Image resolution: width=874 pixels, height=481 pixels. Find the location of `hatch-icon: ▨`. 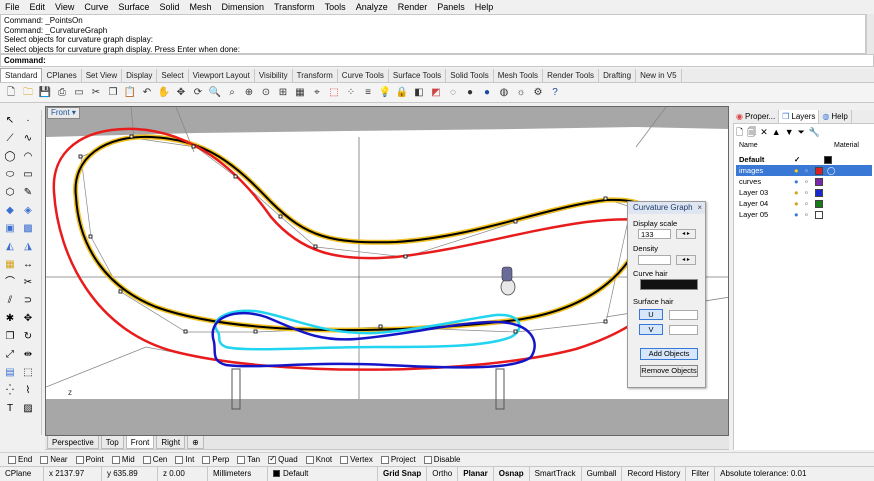

hatch-icon: ▨ is located at coordinates (28, 409).